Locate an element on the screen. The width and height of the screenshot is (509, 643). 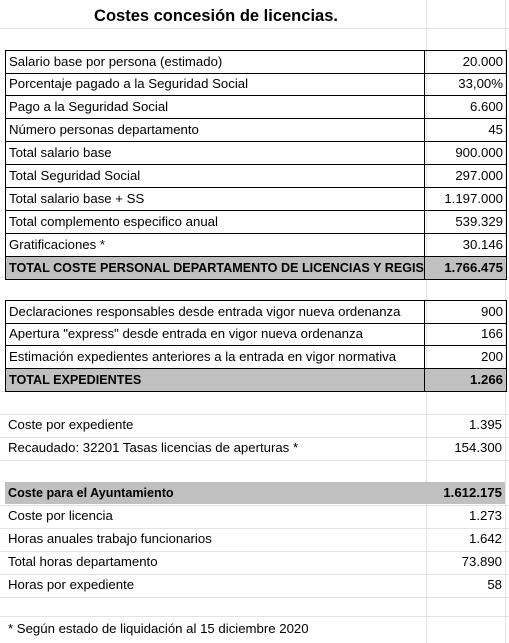
cell-value: 166 is located at coordinates (466, 334).